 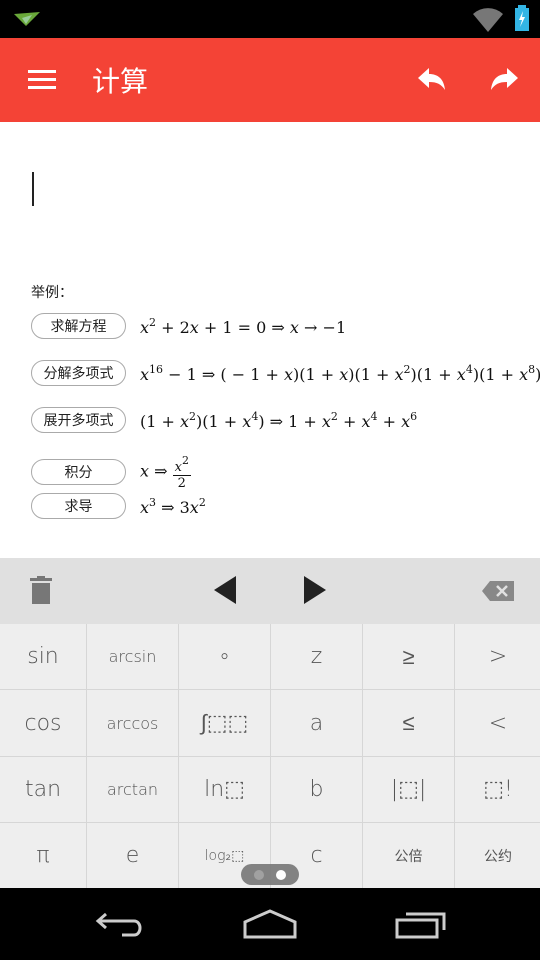 What do you see at coordinates (498, 599) in the screenshot?
I see `backspace-icon` at bounding box center [498, 599].